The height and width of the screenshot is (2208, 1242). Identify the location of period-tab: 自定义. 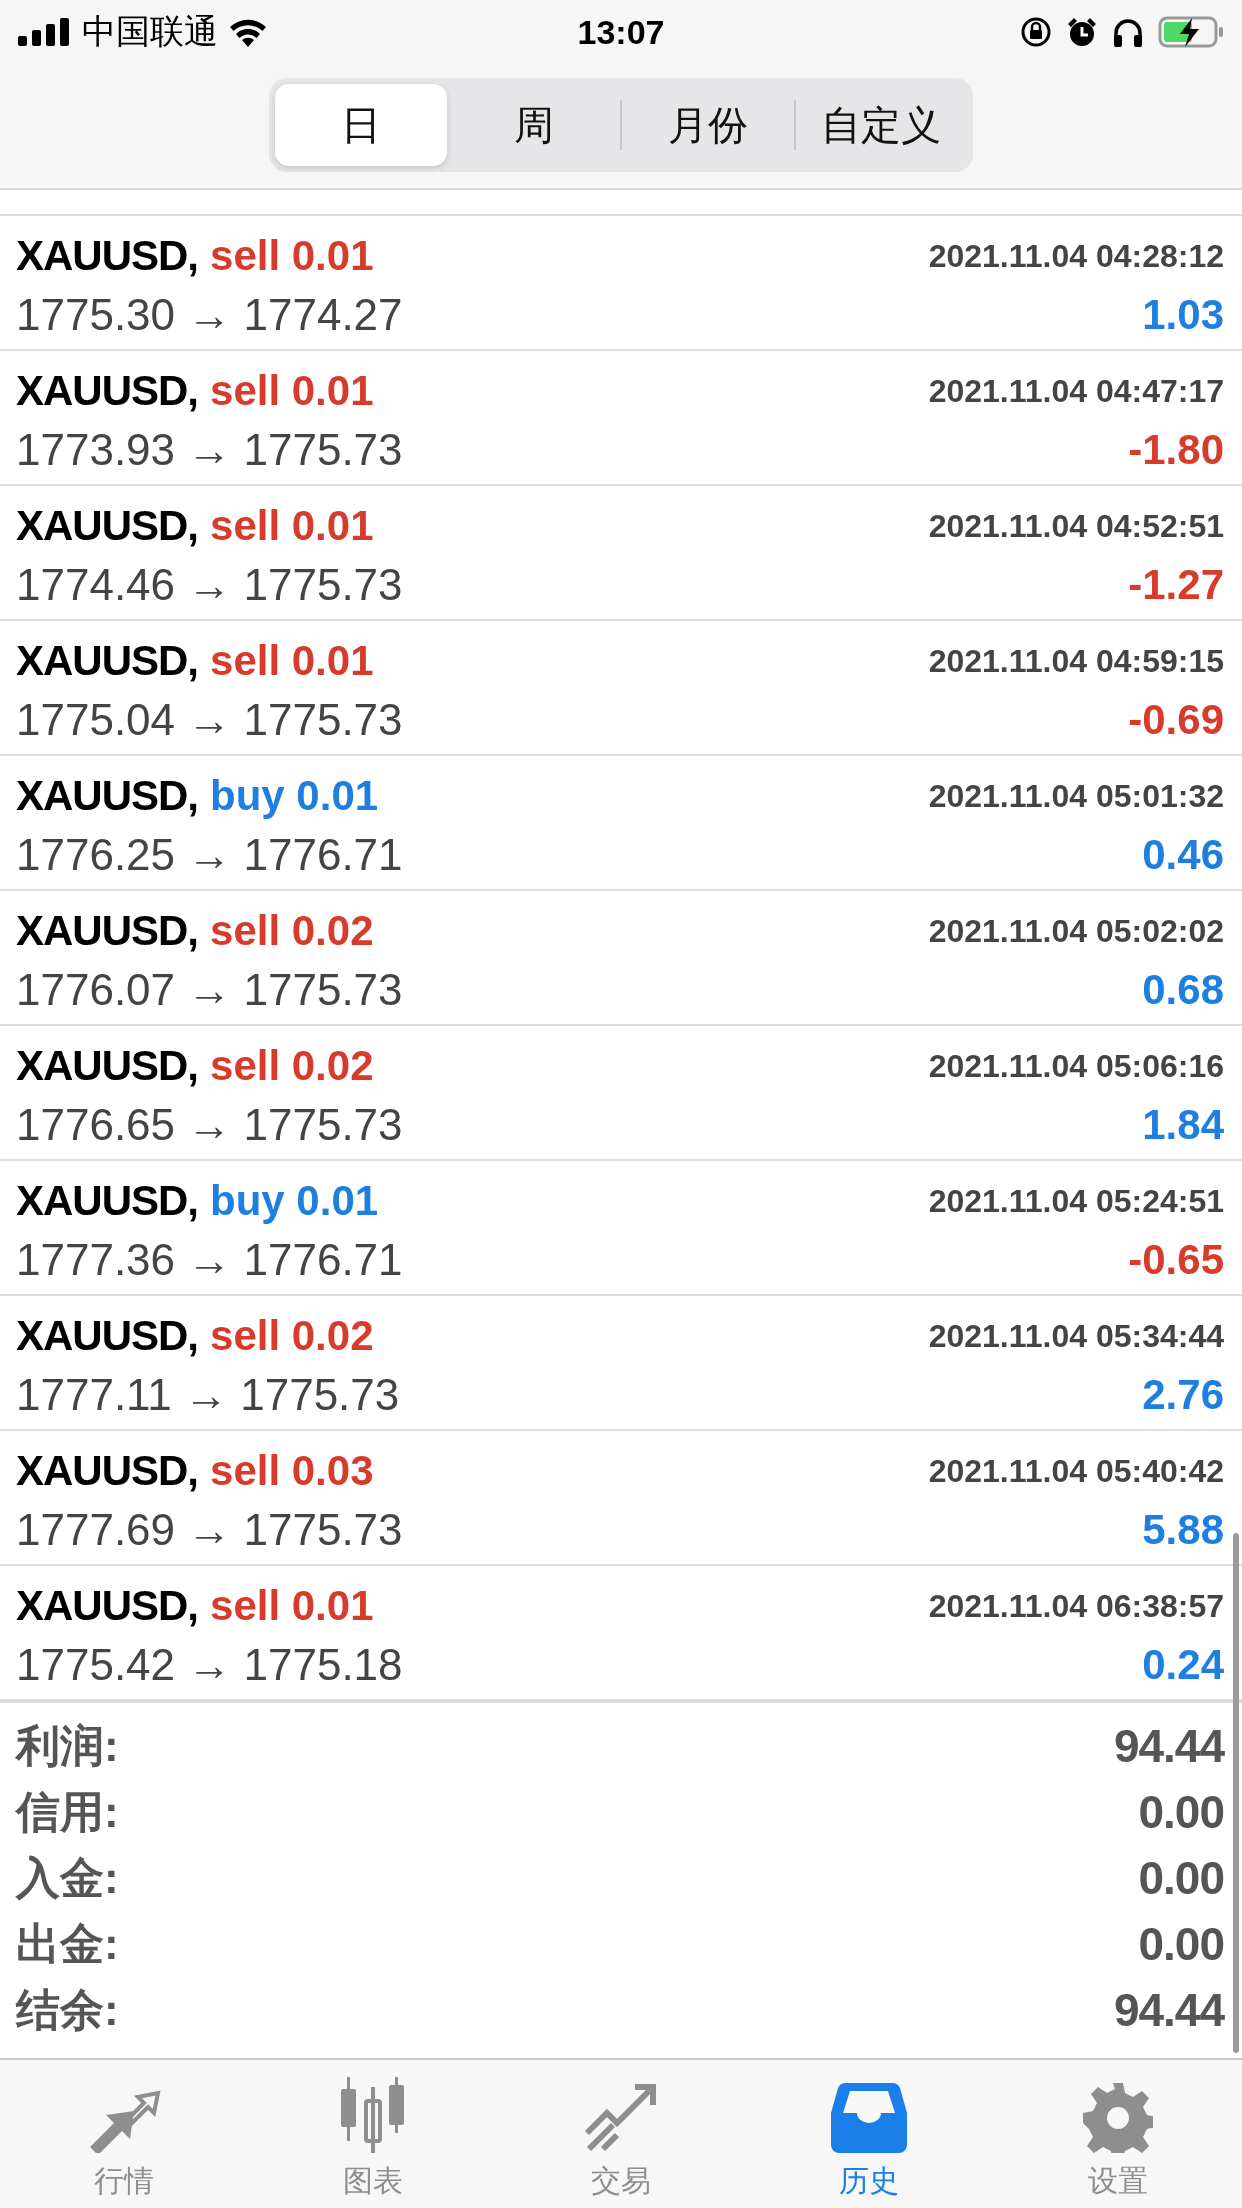
(881, 125).